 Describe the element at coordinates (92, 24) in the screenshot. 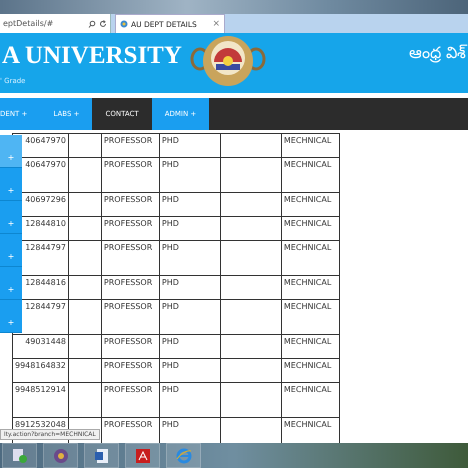

I see `search-icon` at that location.